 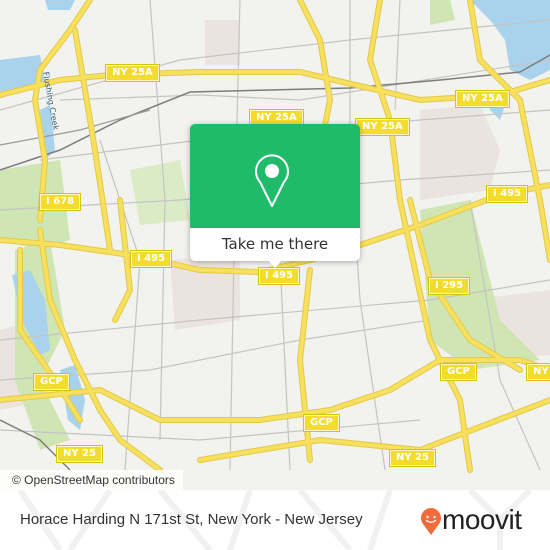 I want to click on road-shield-i678: I 678, so click(x=60, y=202).